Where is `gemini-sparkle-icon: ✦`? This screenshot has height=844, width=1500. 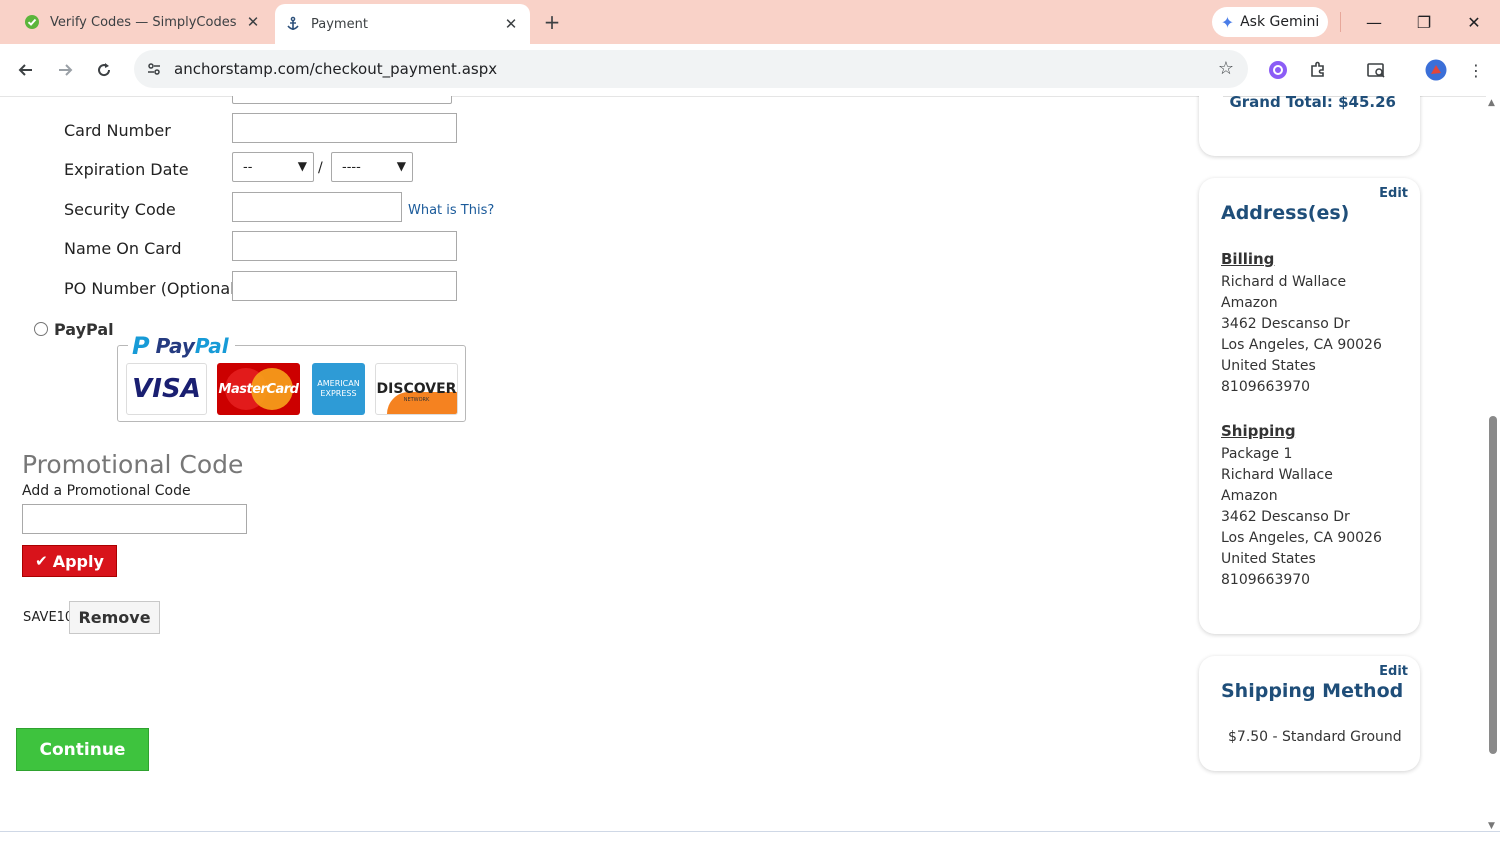 gemini-sparkle-icon: ✦ is located at coordinates (1227, 22).